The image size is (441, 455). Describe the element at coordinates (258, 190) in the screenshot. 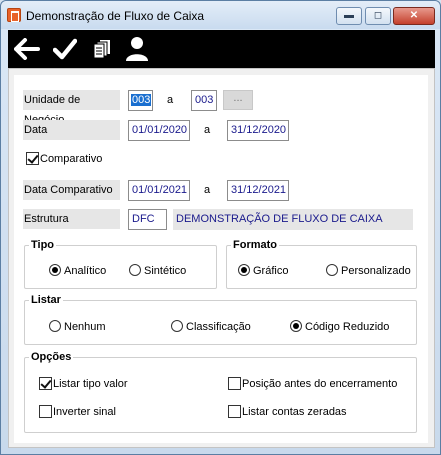

I see `data-comparativo-to-input: 31/12/2021` at that location.